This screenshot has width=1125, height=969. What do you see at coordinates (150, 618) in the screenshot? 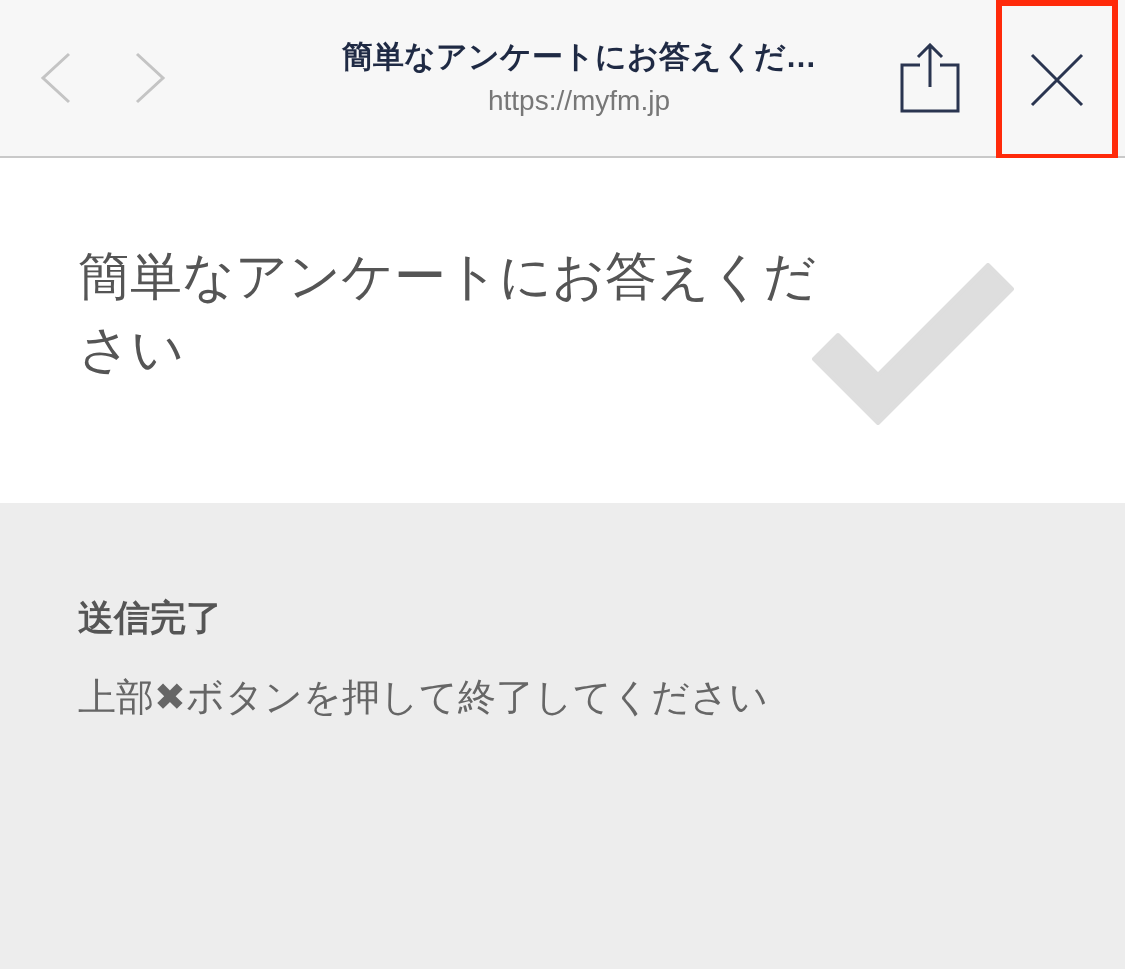
I see `message-heading: 送信完了` at bounding box center [150, 618].